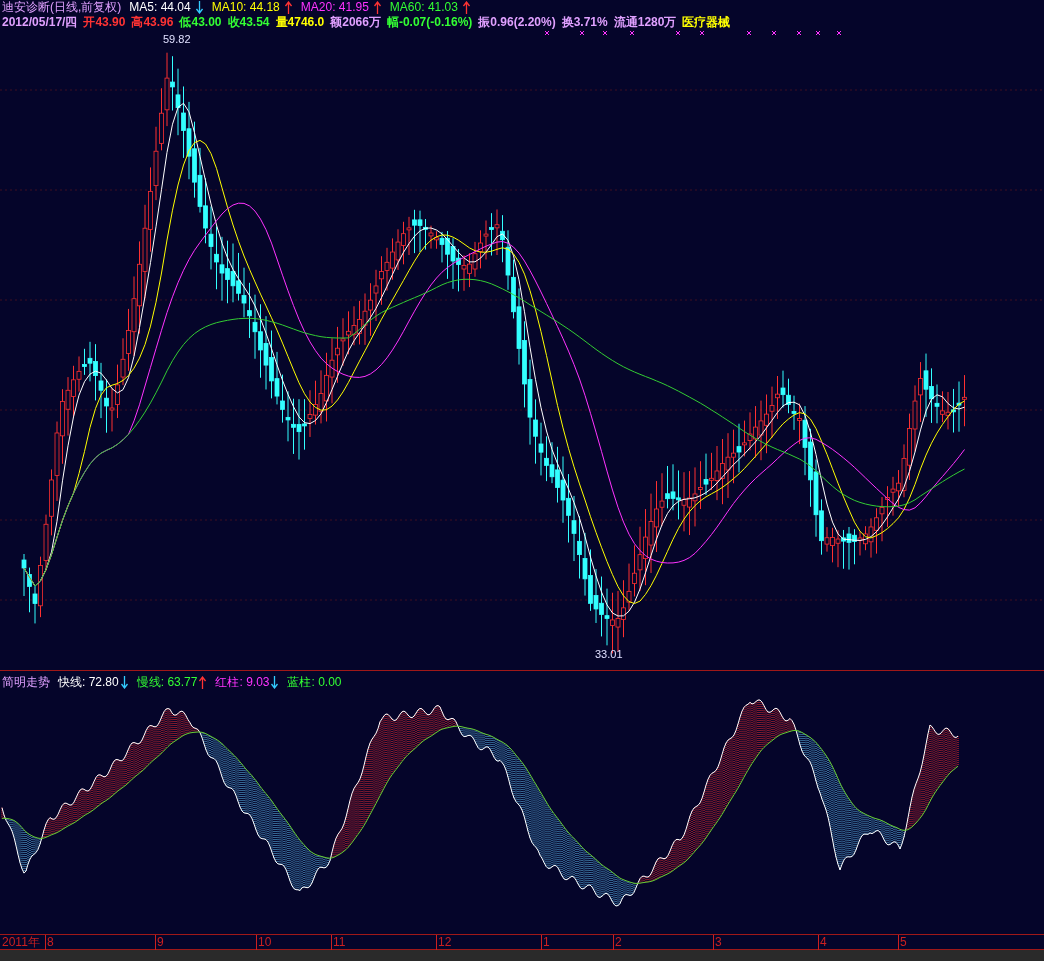  Describe the element at coordinates (245, 7) in the screenshot. I see `moving-average-value: MA10: 44.18` at that location.